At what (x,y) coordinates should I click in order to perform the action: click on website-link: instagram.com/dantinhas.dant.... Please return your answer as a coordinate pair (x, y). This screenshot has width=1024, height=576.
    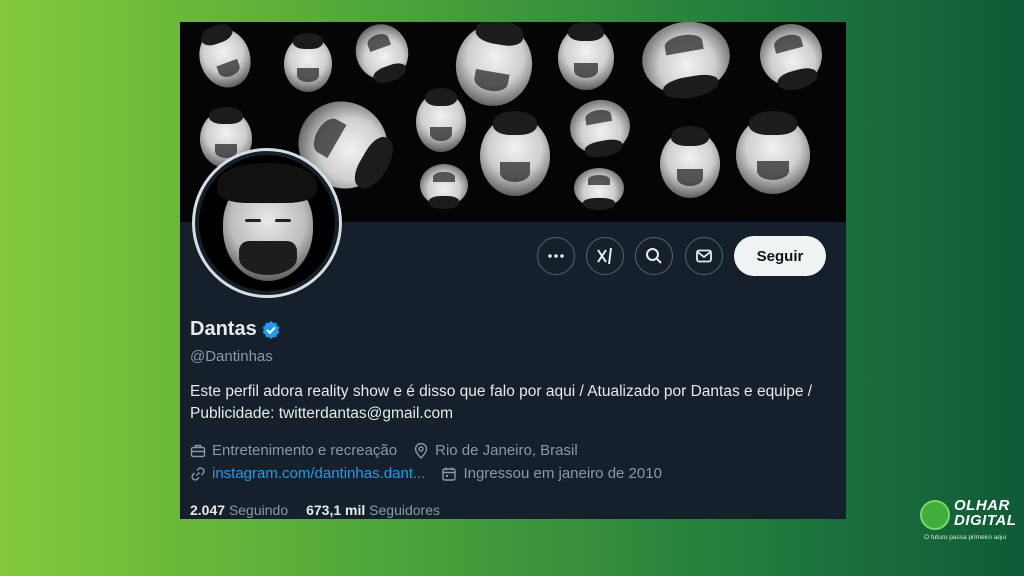
    Looking at the image, I should click on (318, 473).